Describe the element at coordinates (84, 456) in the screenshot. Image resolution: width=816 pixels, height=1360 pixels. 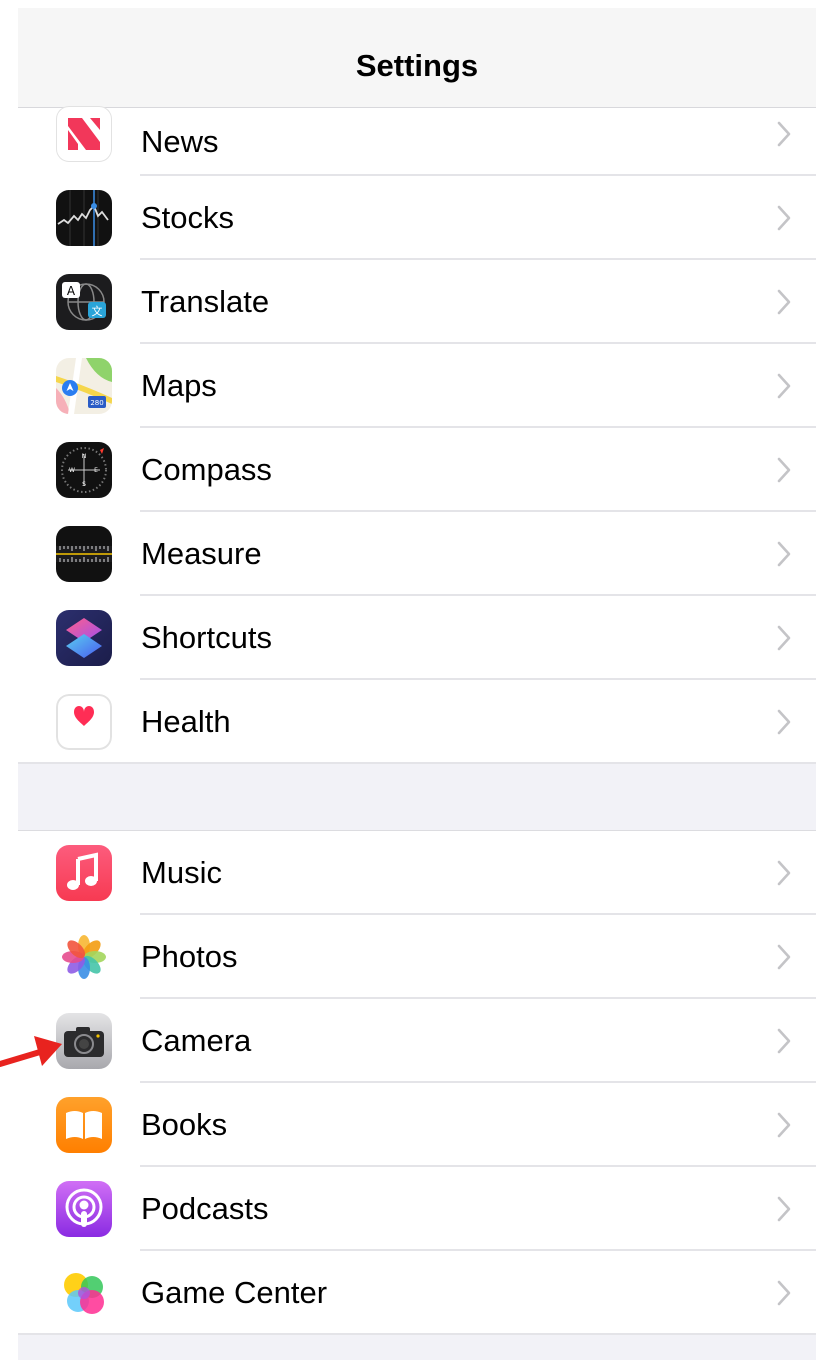
I see `svg-text: N` at that location.